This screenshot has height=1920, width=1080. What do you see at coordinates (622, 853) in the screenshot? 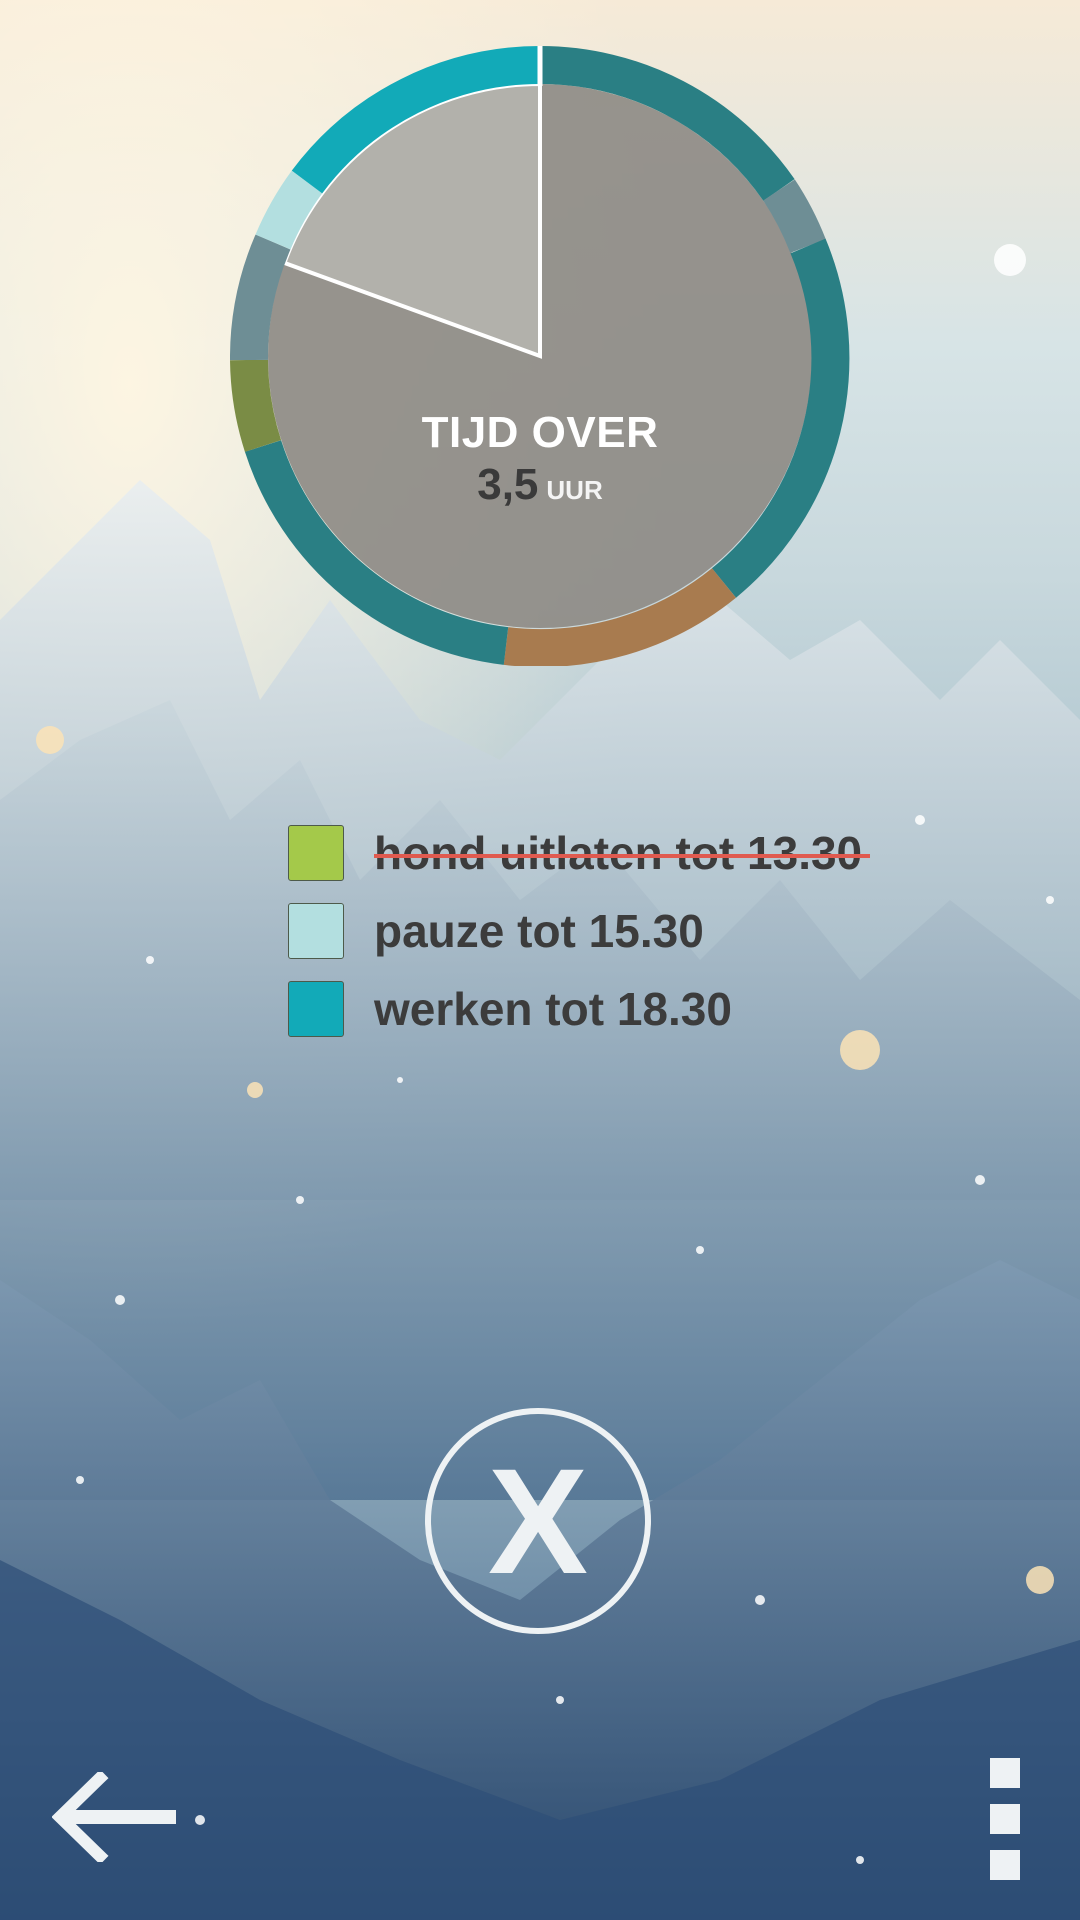
I see `task-label: hond uitlaten tot 13.30` at bounding box center [622, 853].